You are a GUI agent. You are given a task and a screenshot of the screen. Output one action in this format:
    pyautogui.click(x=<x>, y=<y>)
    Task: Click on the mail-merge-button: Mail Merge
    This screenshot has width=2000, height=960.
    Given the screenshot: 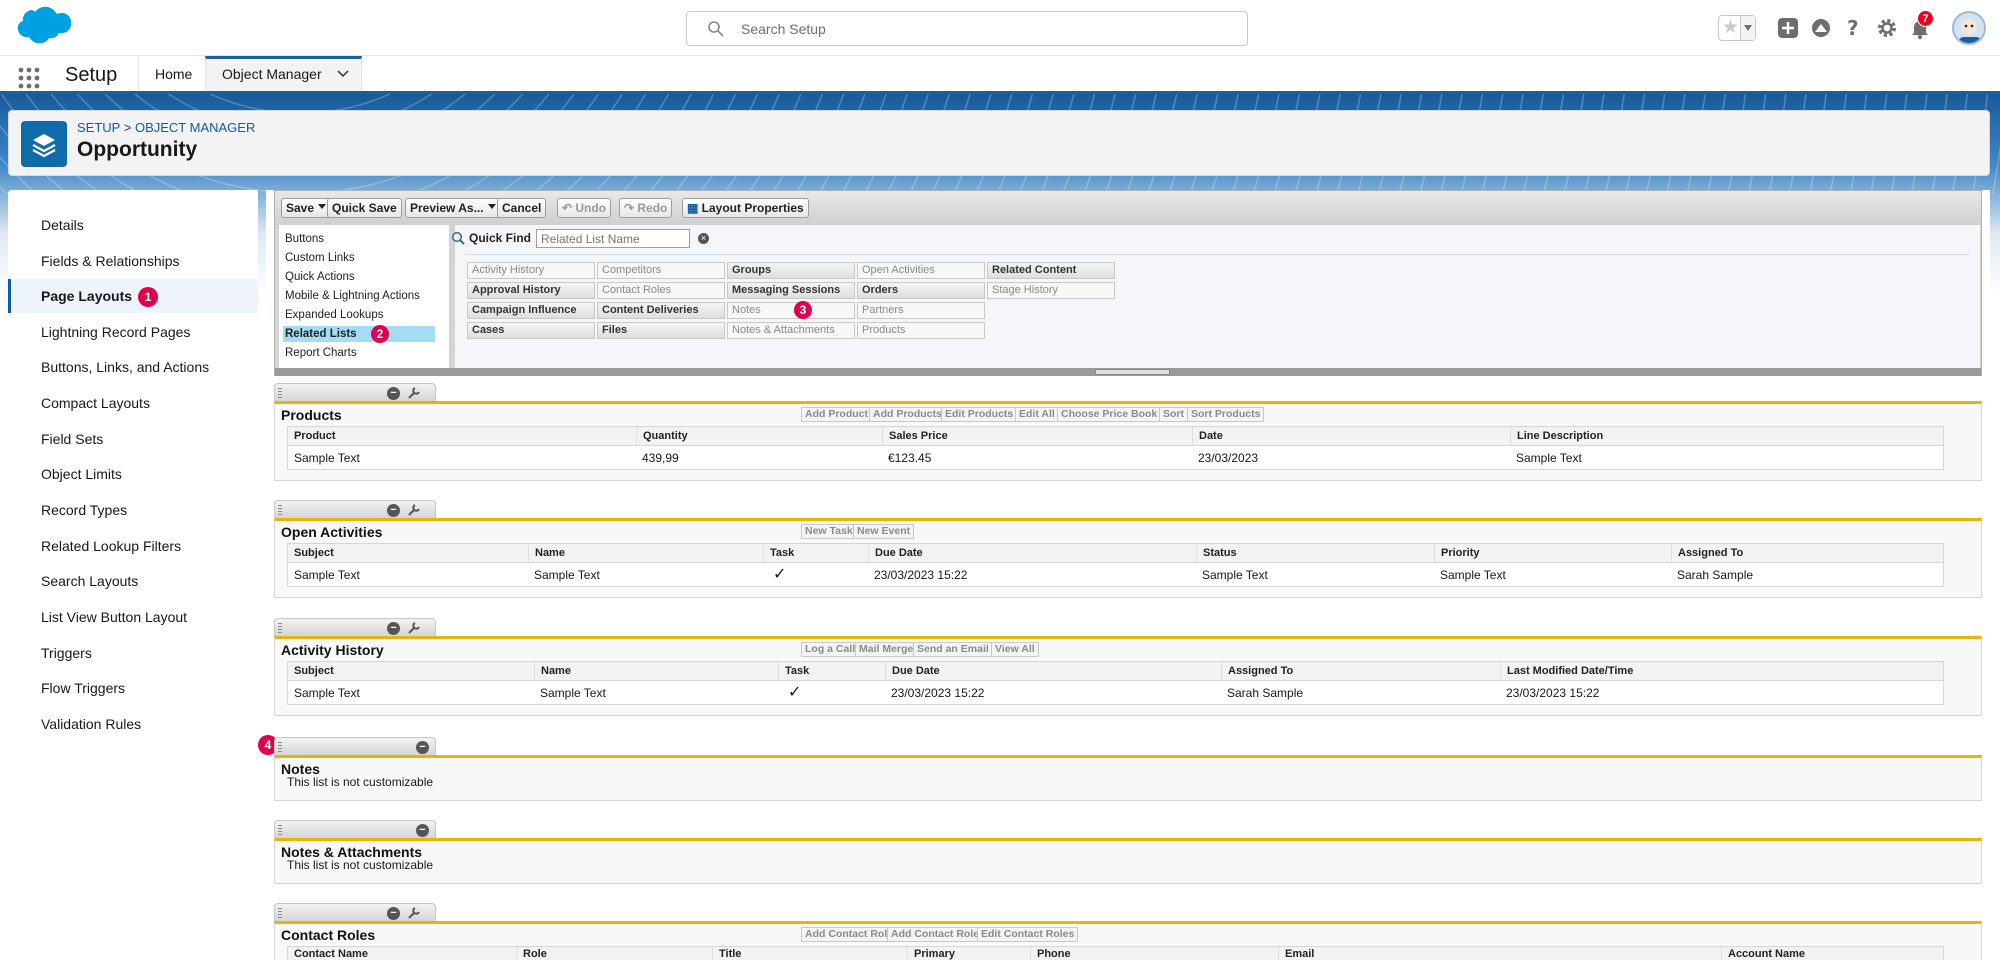 What is the action you would take?
    pyautogui.click(x=886, y=649)
    